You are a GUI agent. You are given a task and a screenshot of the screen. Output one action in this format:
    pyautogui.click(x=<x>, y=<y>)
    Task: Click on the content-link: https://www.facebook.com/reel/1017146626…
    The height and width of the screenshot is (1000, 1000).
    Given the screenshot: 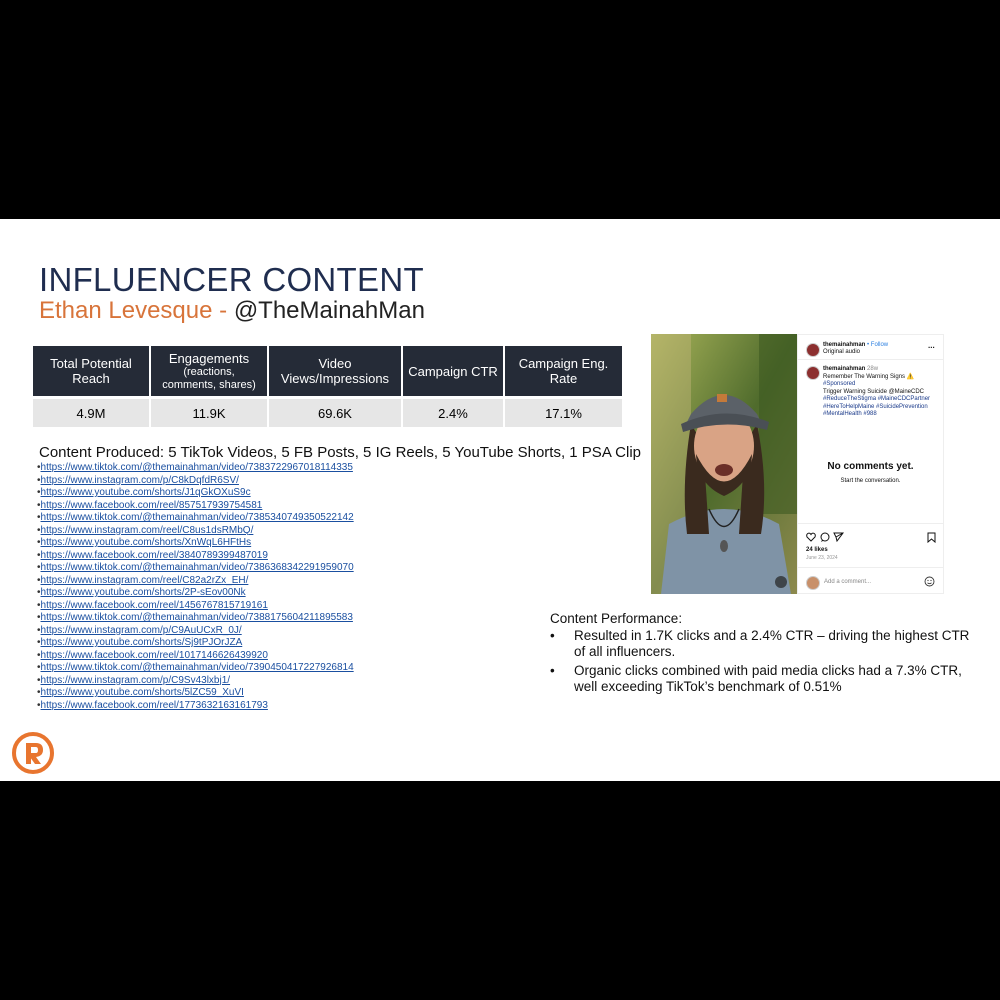 What is the action you would take?
    pyautogui.click(x=154, y=655)
    